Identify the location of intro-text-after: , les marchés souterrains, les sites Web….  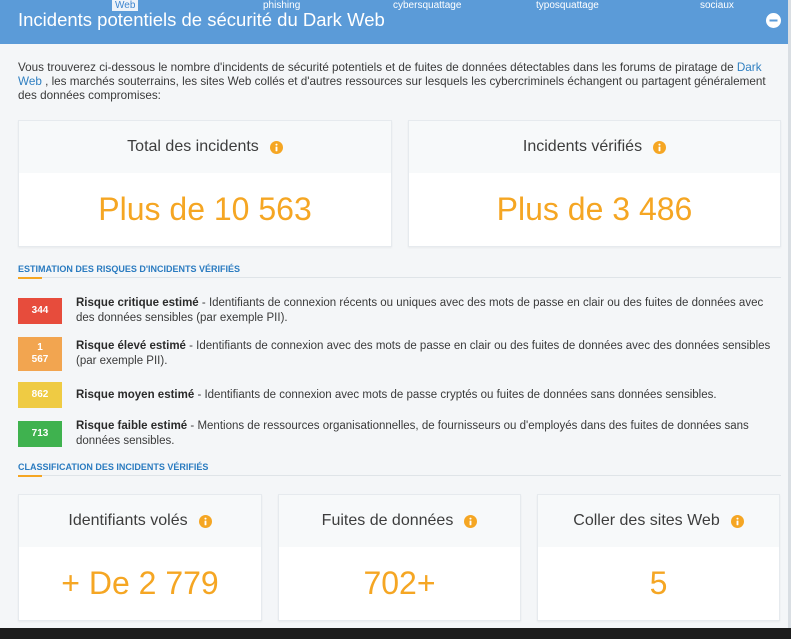
(392, 88).